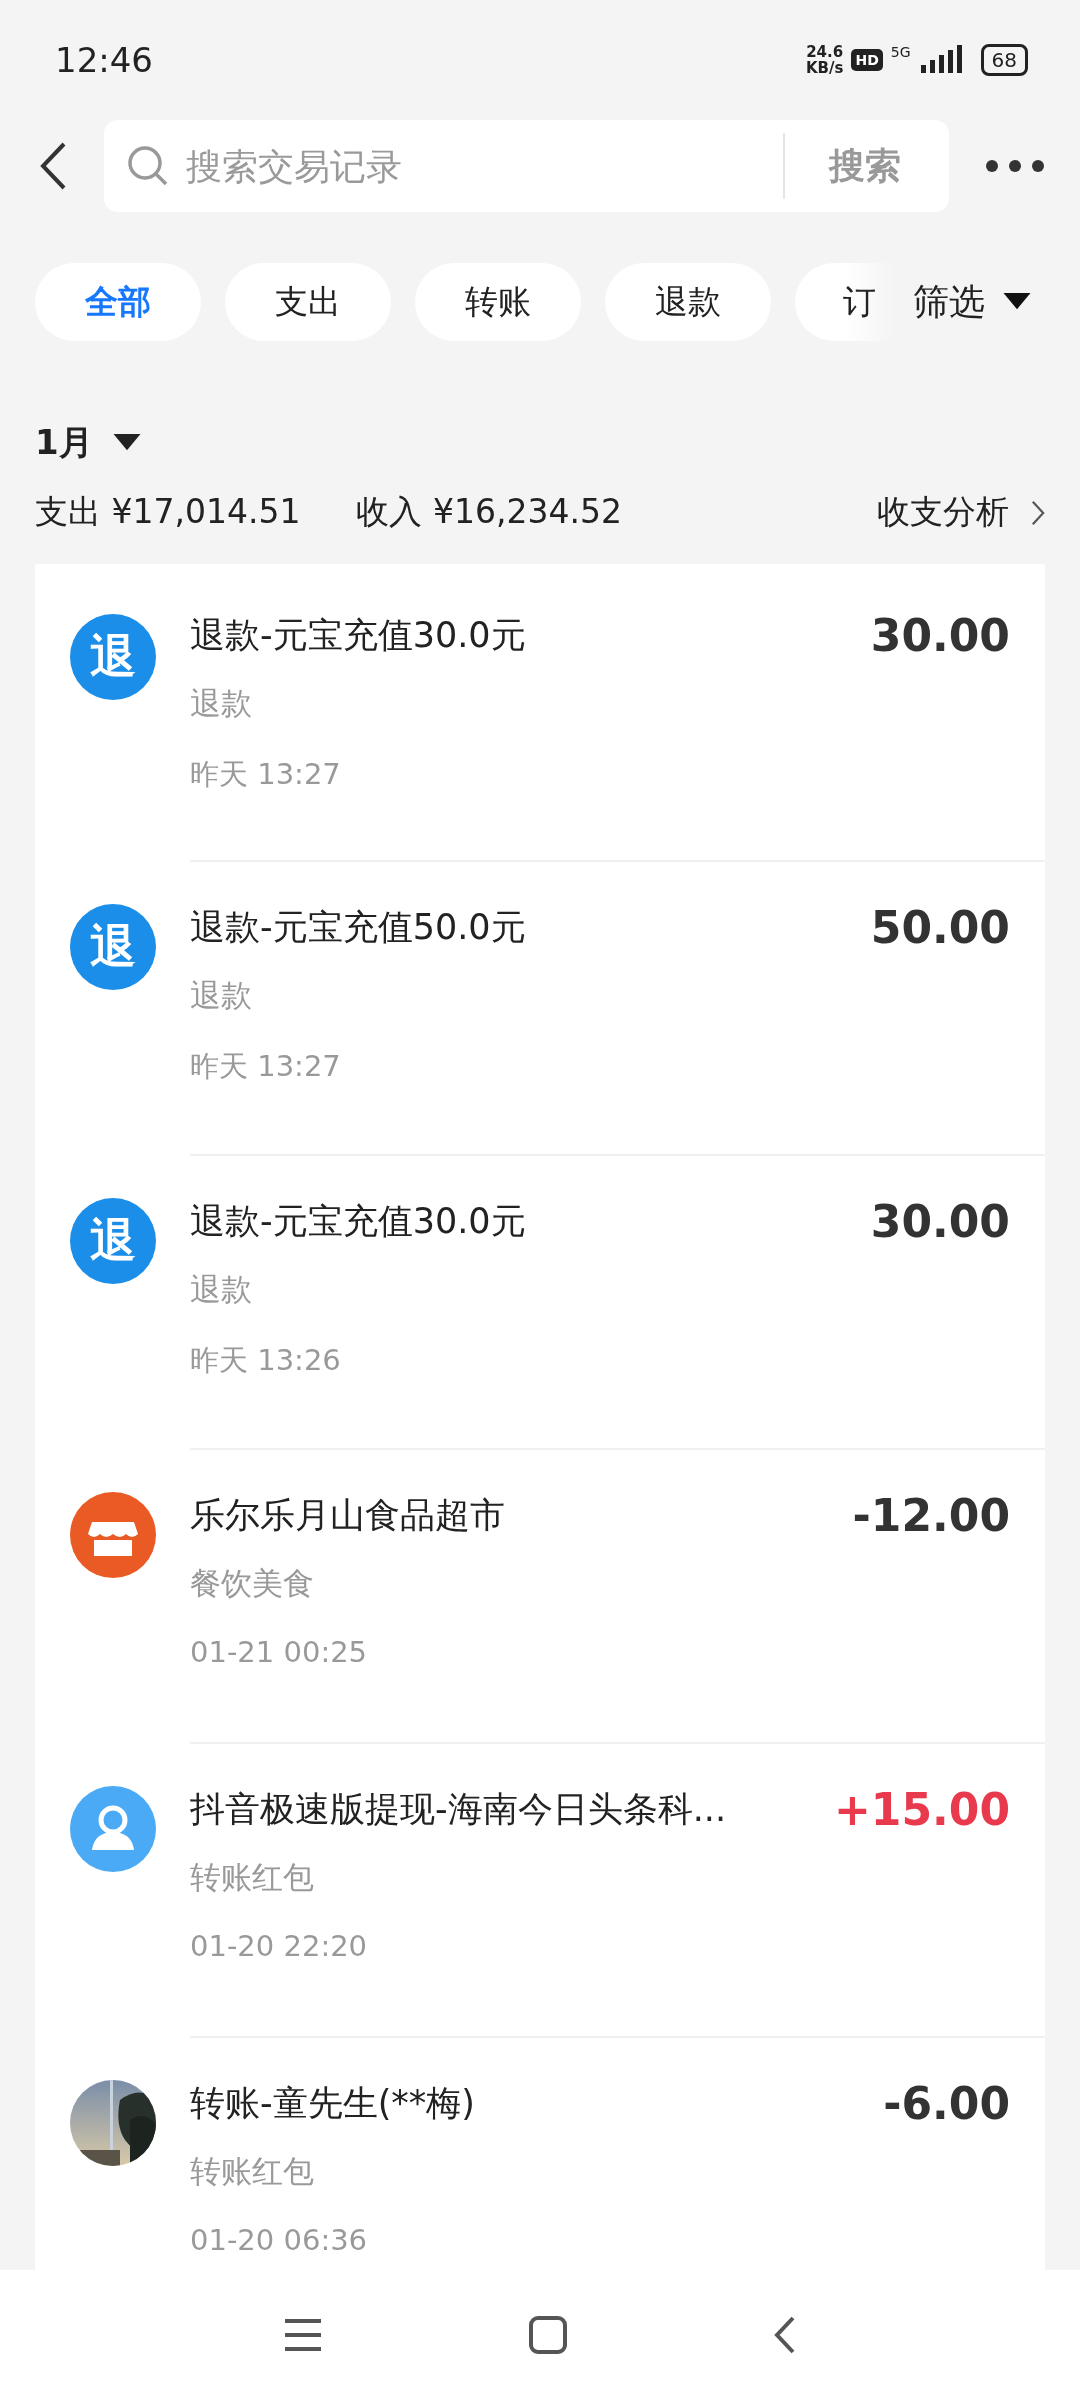 This screenshot has width=1080, height=2400. What do you see at coordinates (548, 2335) in the screenshot?
I see `home-icon` at bounding box center [548, 2335].